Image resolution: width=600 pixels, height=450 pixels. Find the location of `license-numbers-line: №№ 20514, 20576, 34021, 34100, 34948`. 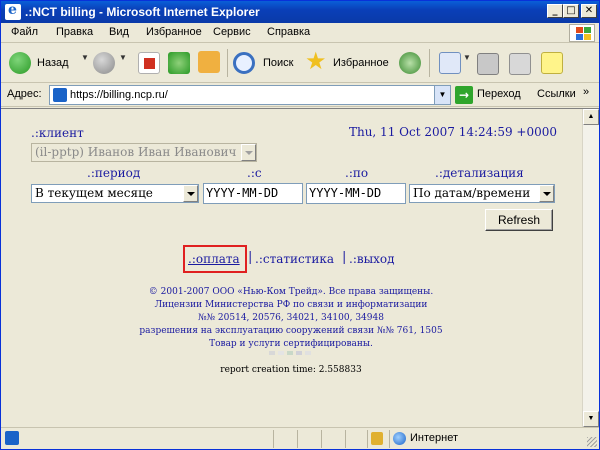

license-numbers-line: №№ 20514, 20576, 34021, 34100, 34948 is located at coordinates (291, 318).